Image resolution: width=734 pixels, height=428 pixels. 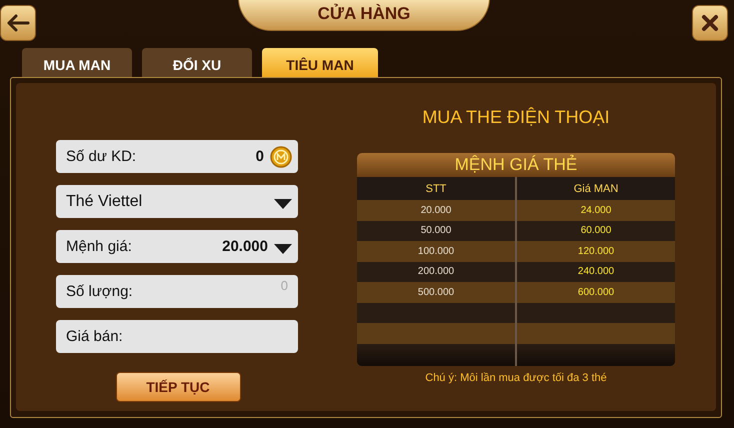 I want to click on close-icon, so click(x=710, y=23).